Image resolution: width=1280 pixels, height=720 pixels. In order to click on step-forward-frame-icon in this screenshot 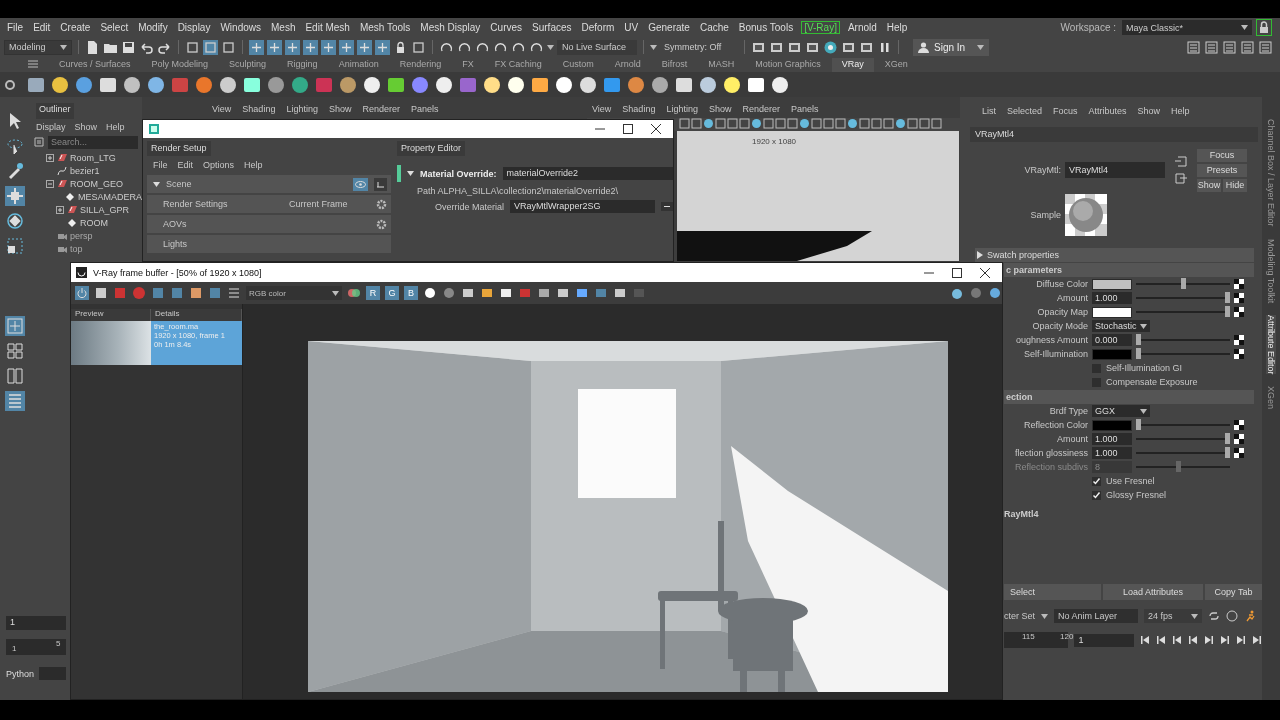, I will do `click(1225, 640)`.